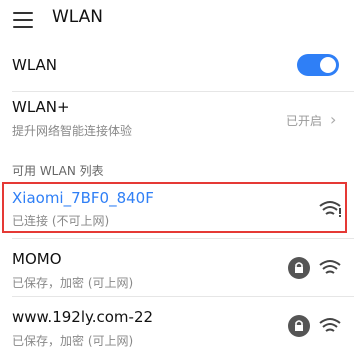 The width and height of the screenshot is (354, 355). I want to click on wlan-plus-status: 已开启, so click(304, 121).